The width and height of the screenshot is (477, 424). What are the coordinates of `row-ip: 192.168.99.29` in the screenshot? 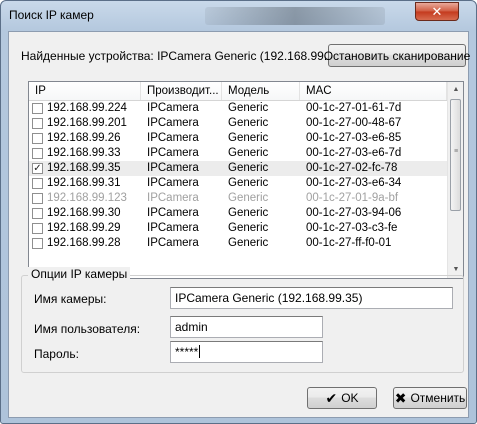 It's located at (84, 228).